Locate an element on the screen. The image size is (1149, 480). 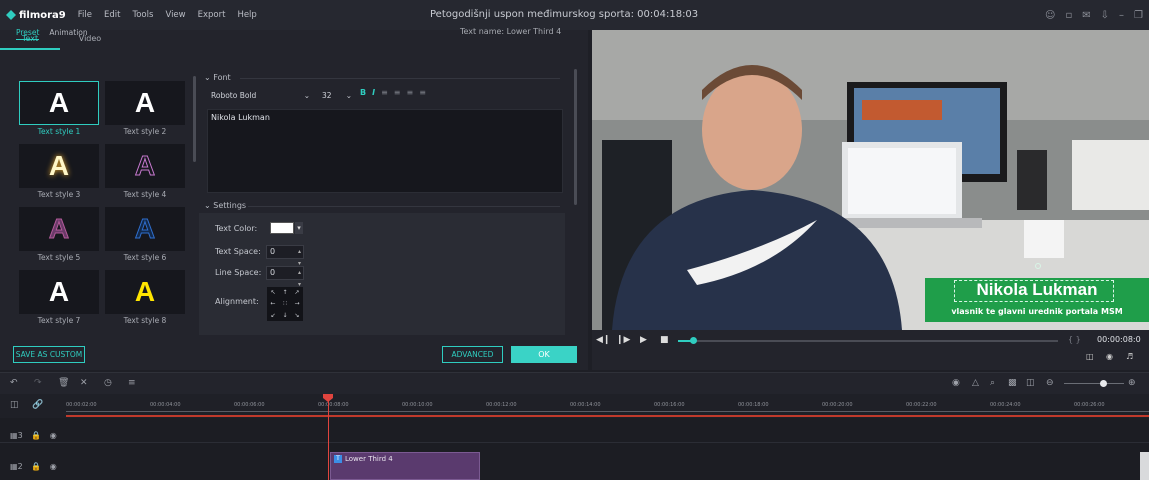
align-center-icon: ∷ is located at coordinates (285, 303).